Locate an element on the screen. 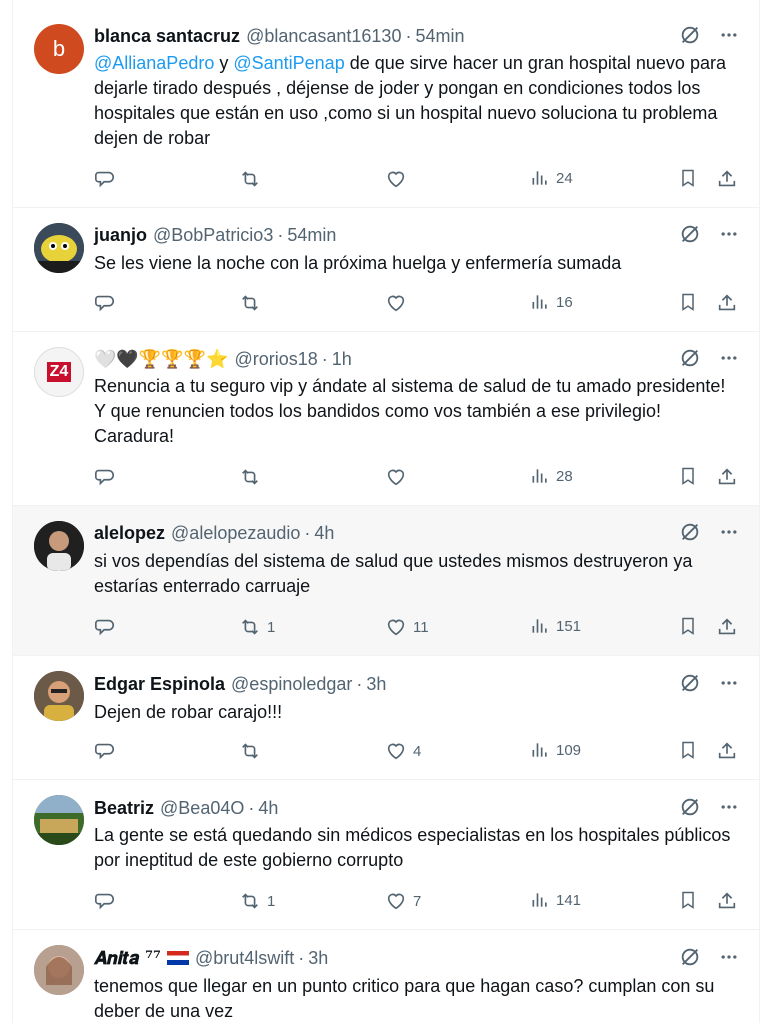  views-button: 24 is located at coordinates (551, 178).